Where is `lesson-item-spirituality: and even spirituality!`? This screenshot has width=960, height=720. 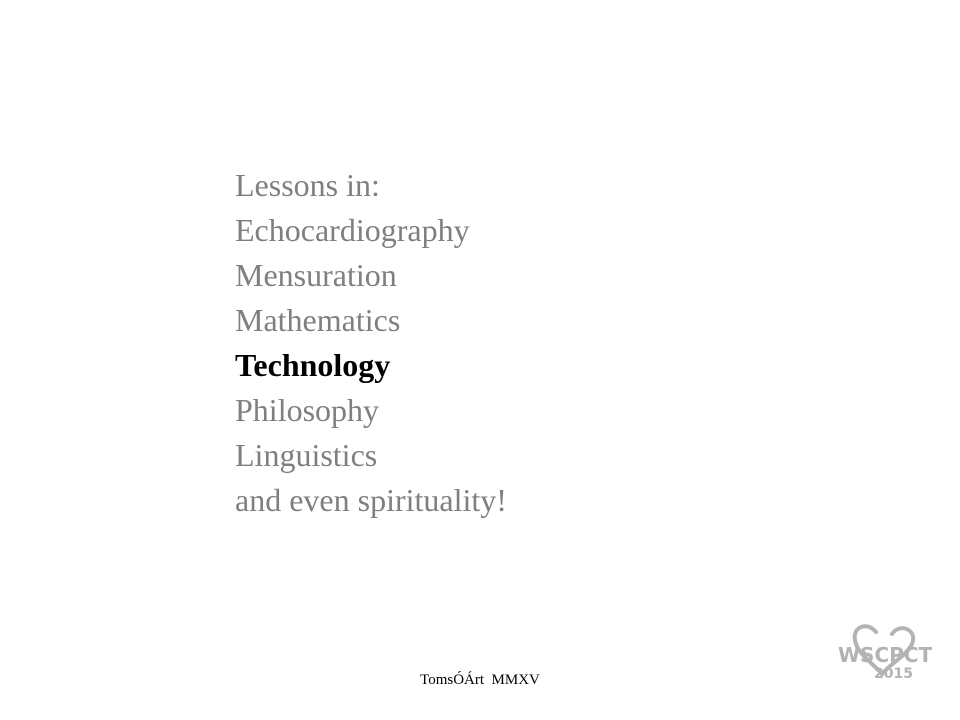
lesson-item-spirituality: and even spirituality! is located at coordinates (371, 500).